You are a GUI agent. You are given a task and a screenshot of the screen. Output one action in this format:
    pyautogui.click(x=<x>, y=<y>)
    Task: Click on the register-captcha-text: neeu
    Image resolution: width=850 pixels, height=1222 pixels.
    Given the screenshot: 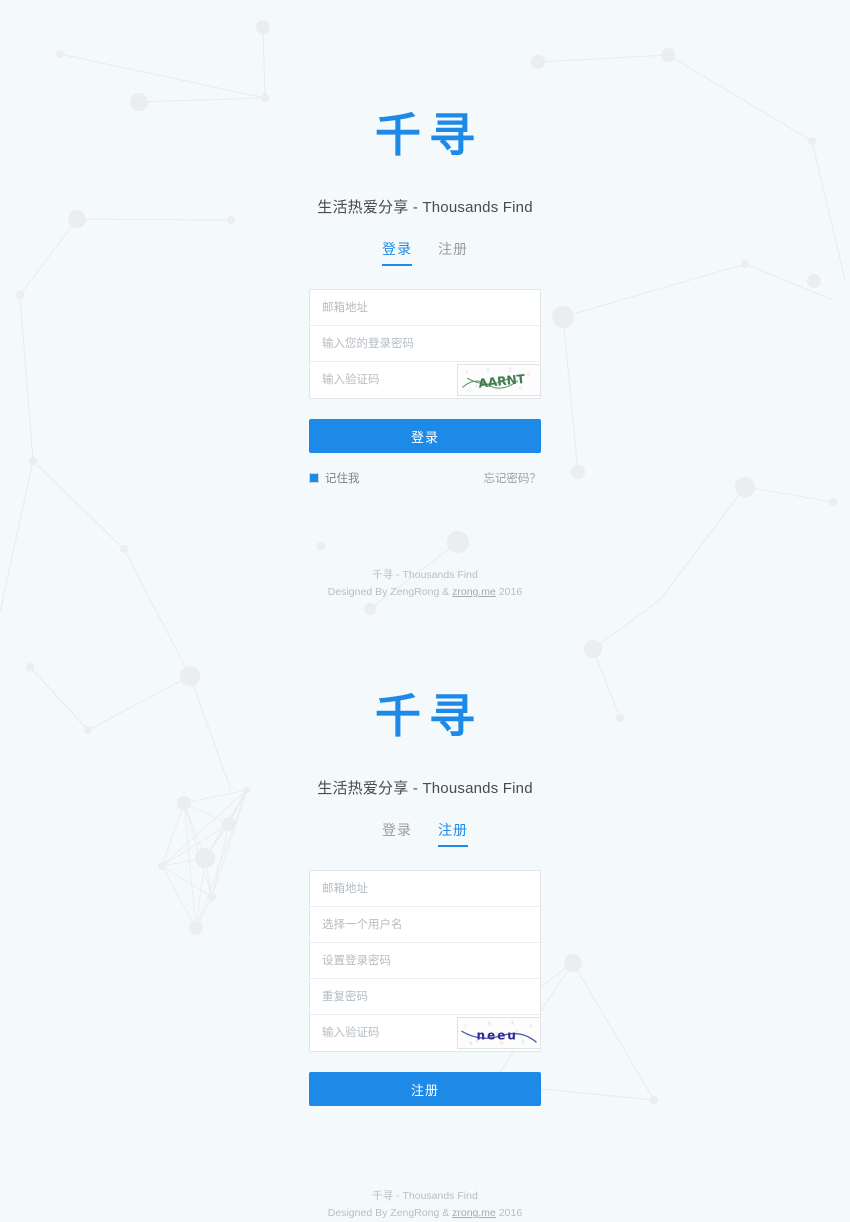 What is the action you would take?
    pyautogui.click(x=497, y=1036)
    